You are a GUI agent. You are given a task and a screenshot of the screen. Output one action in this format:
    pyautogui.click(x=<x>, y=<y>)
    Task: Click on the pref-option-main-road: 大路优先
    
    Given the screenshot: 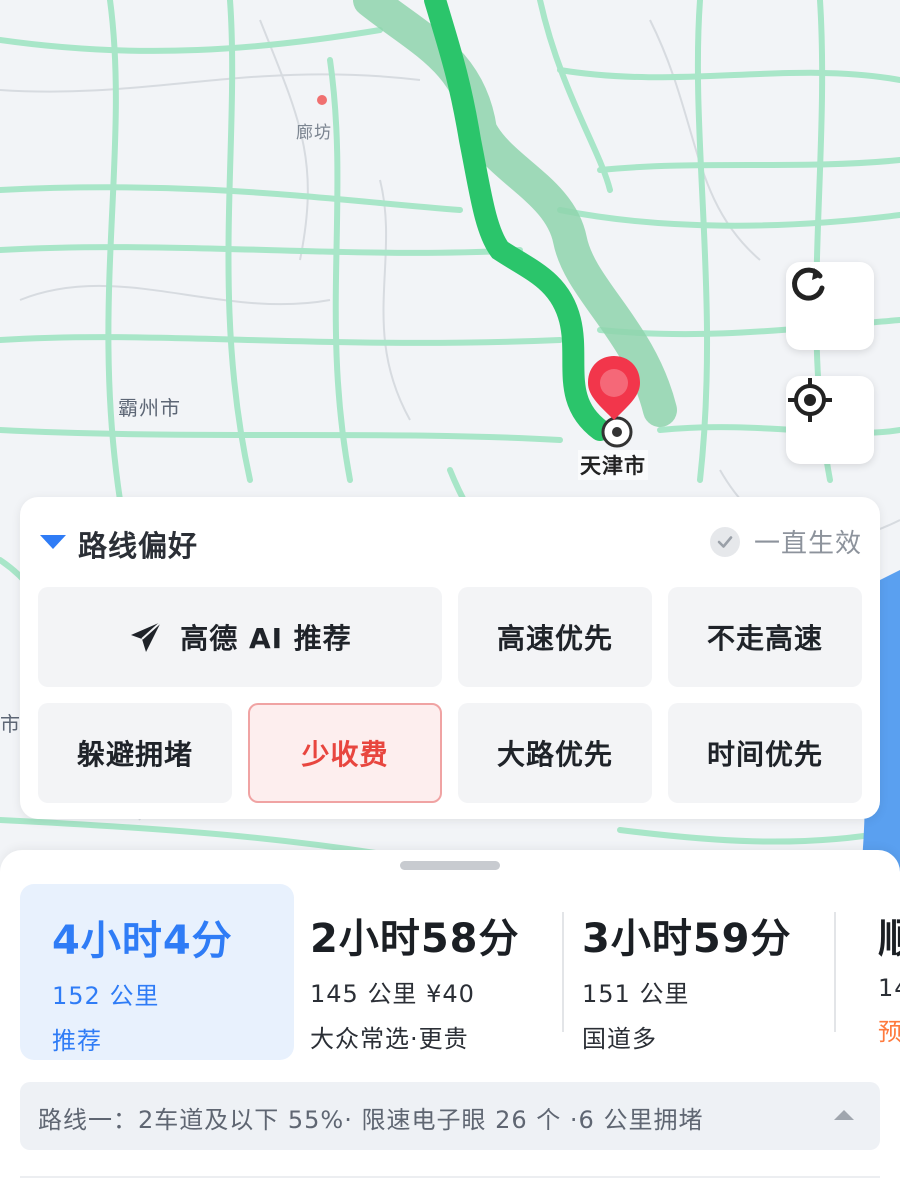 What is the action you would take?
    pyautogui.click(x=555, y=753)
    